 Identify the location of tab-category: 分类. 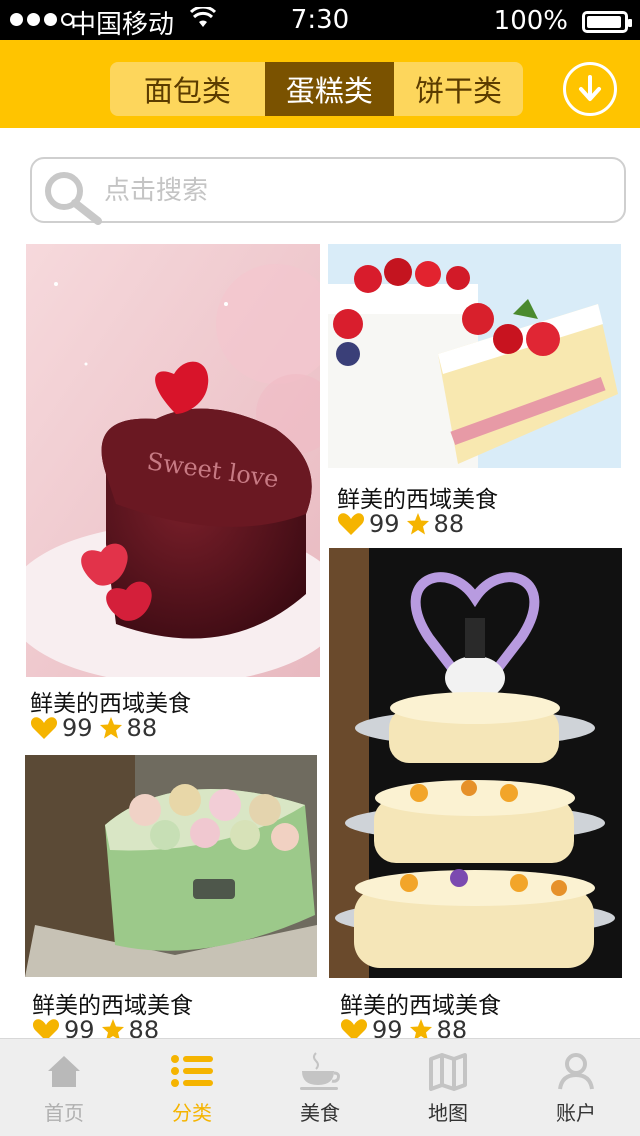
(192, 1087).